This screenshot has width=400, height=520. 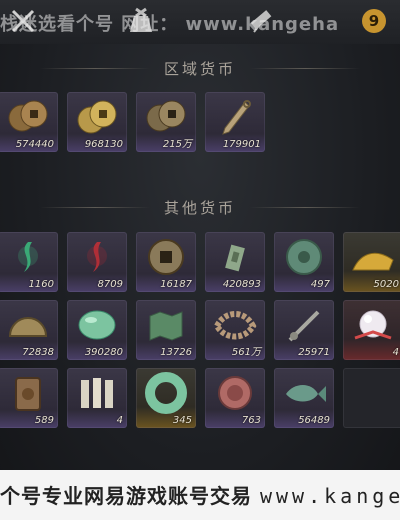 I want to click on currency-item: 56489, so click(x=304, y=398).